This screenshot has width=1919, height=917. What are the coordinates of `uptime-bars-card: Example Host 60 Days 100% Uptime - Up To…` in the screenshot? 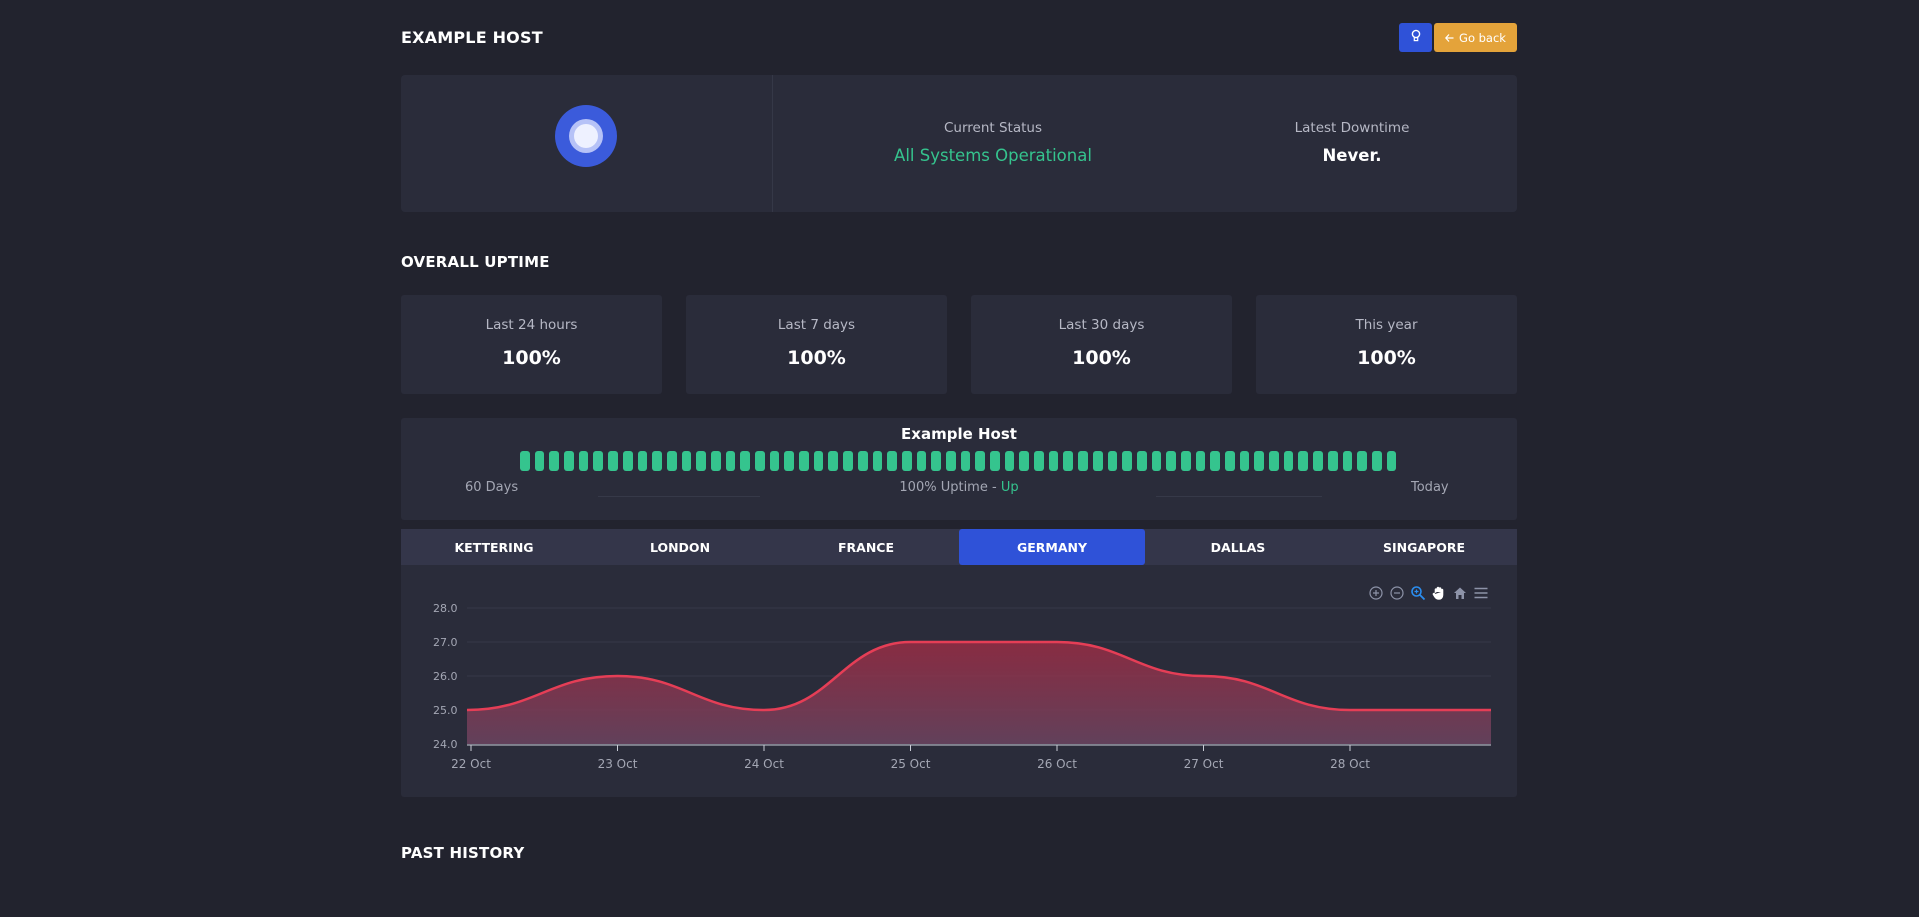 It's located at (959, 469).